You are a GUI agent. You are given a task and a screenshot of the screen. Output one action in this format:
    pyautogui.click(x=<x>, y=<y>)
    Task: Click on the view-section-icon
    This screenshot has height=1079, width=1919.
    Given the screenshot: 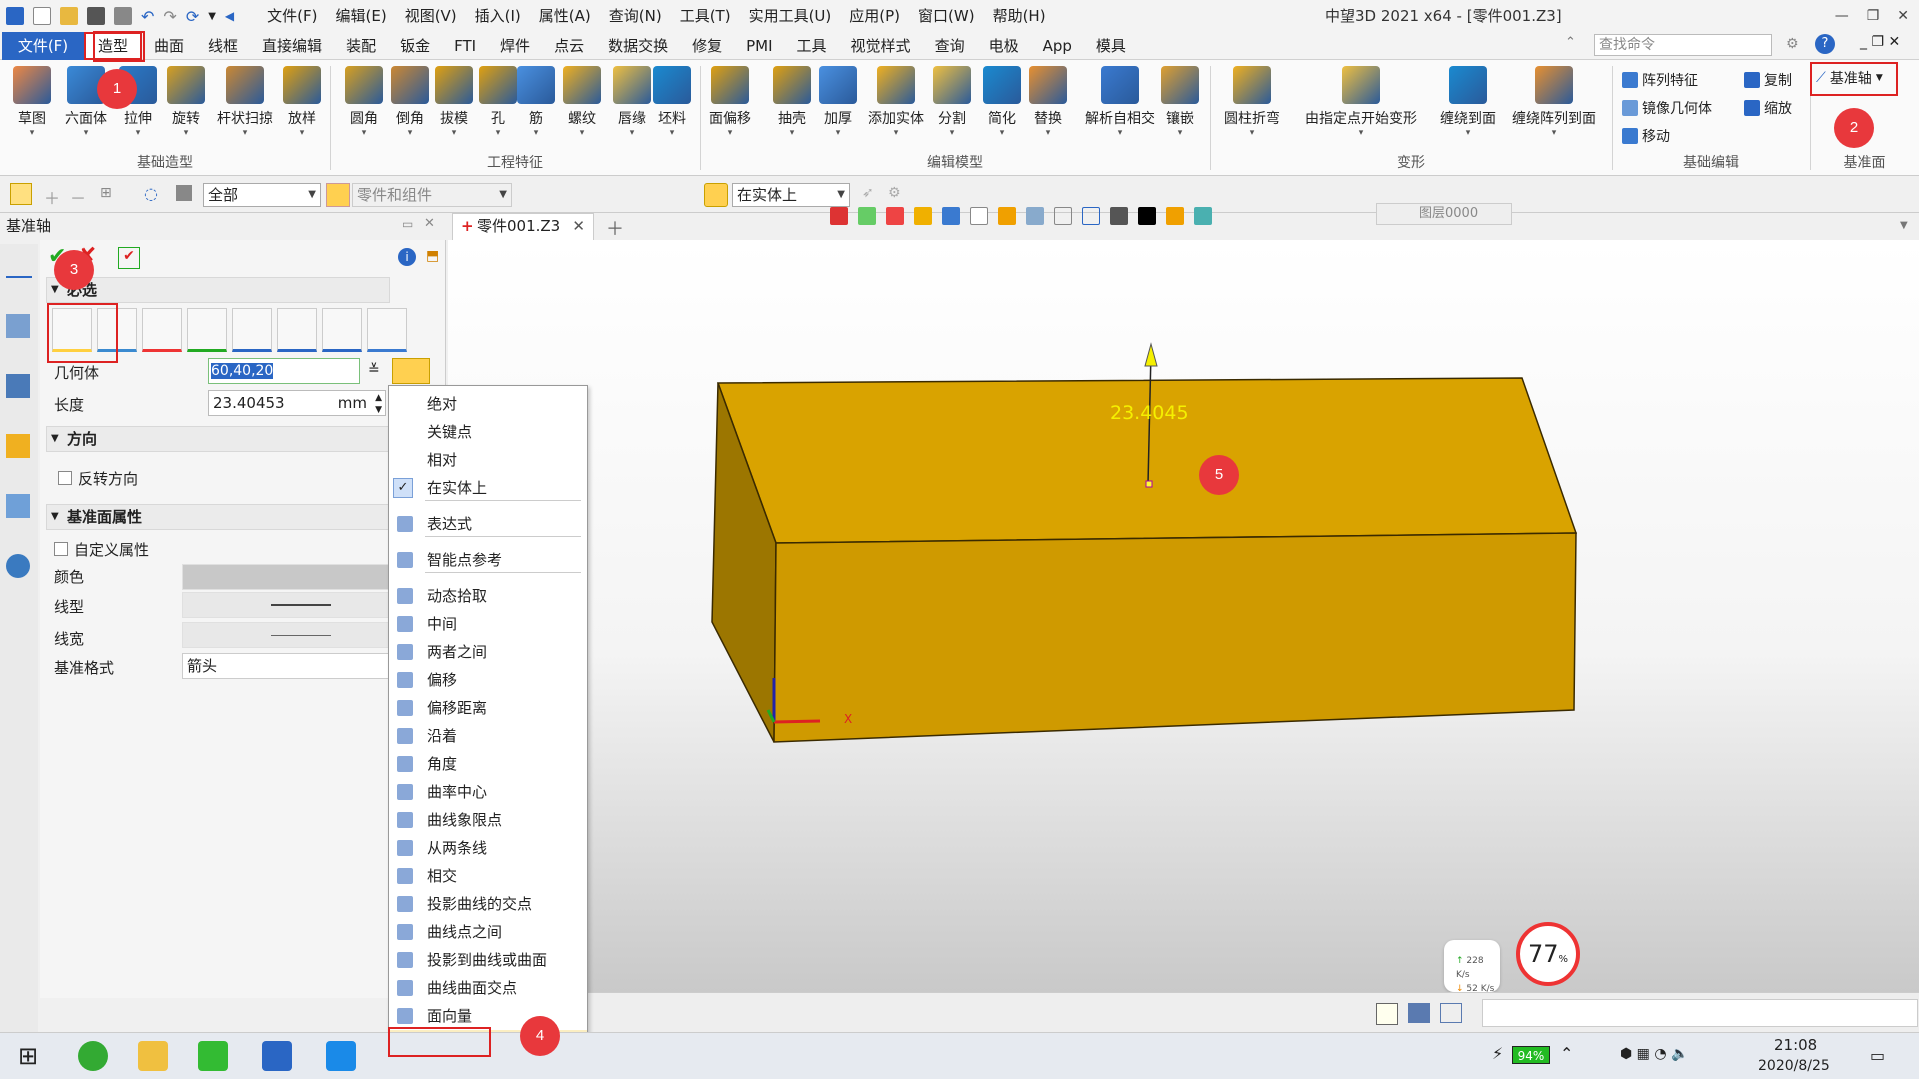 What is the action you would take?
    pyautogui.click(x=1007, y=216)
    